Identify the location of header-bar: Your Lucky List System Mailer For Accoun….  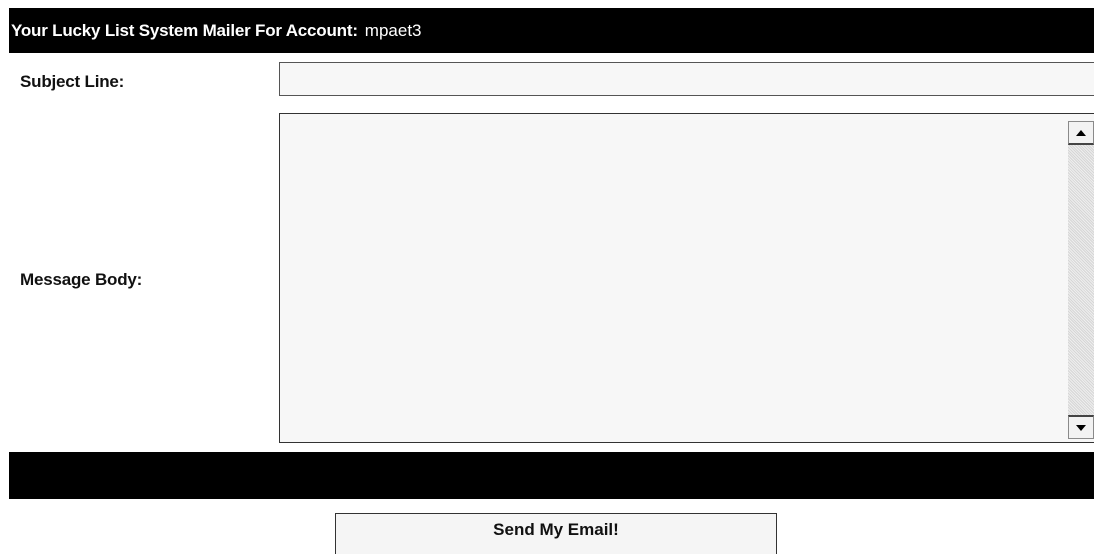
(551, 30).